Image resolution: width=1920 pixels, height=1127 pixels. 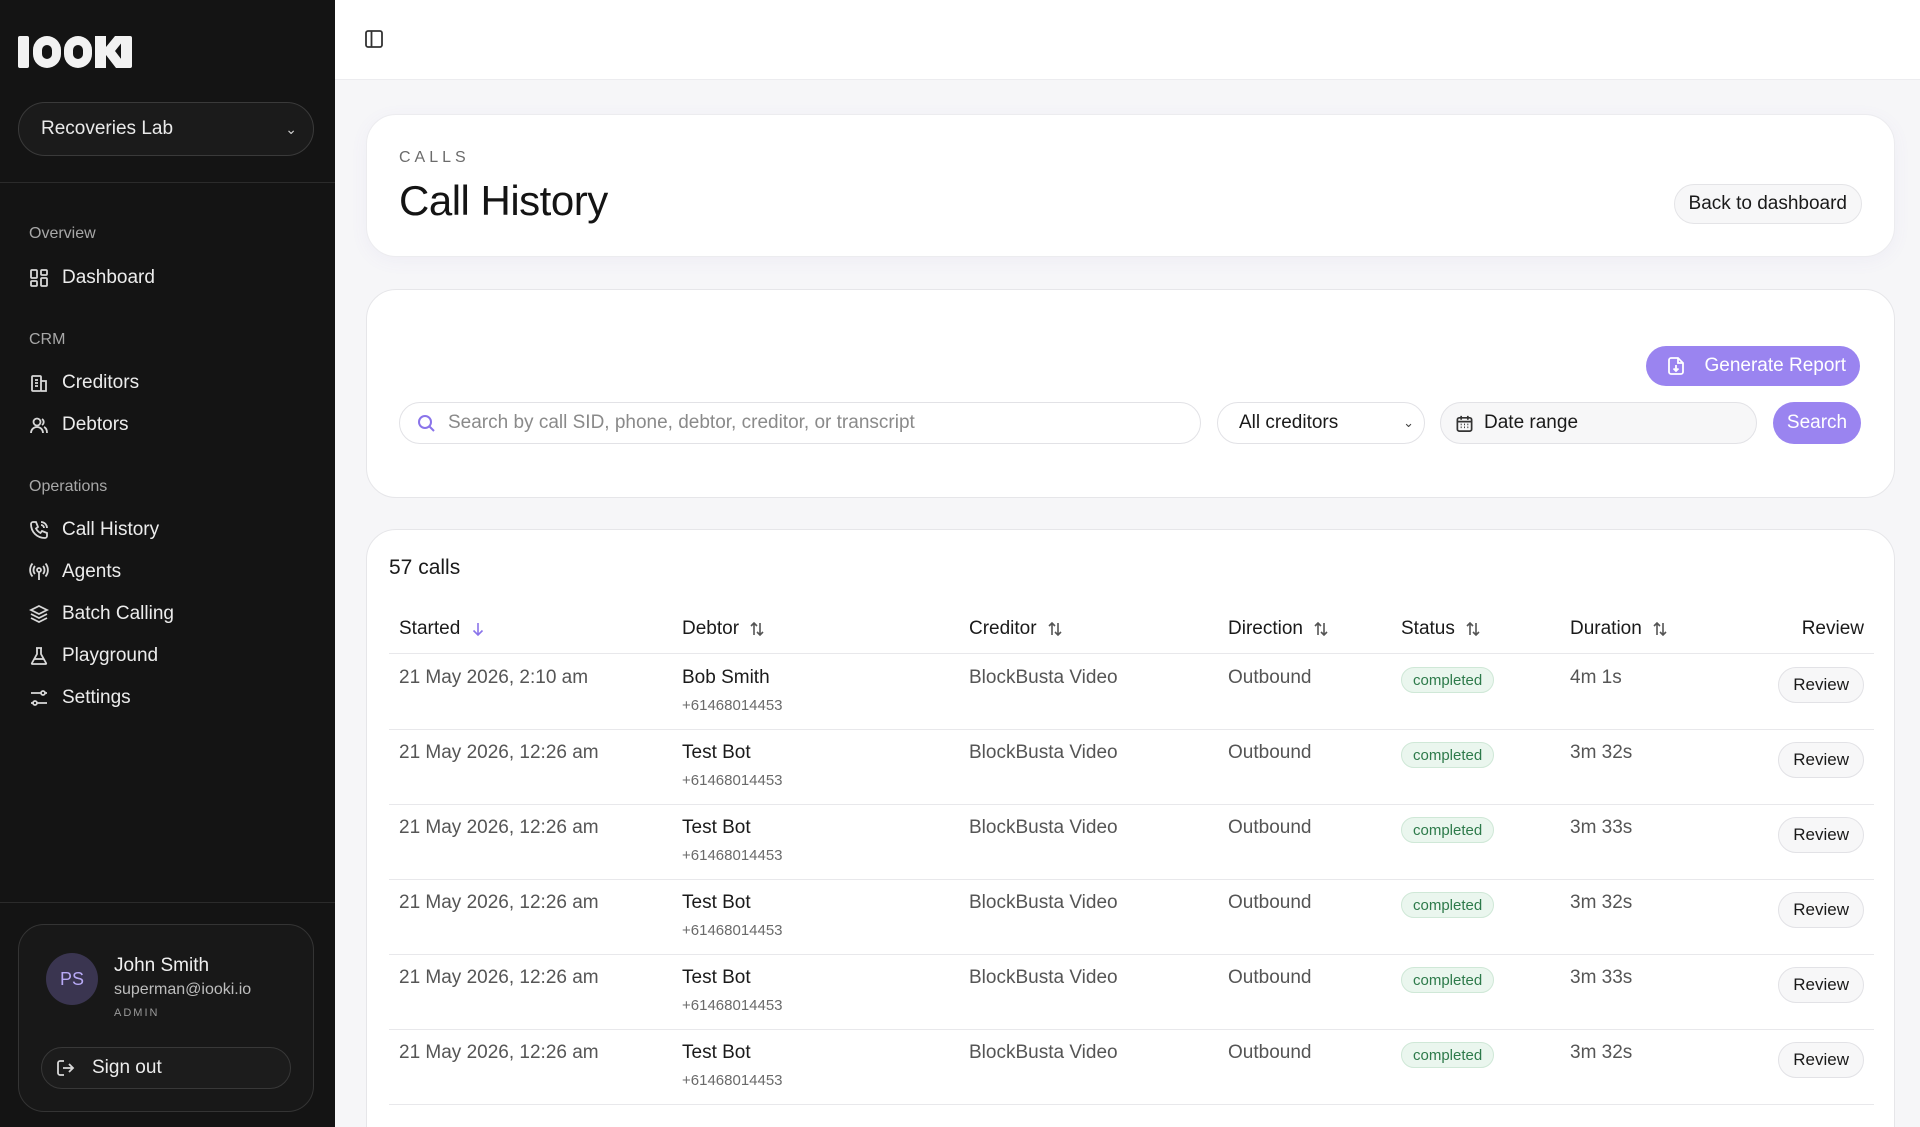 I want to click on sidebar-toggle-button, so click(x=374, y=39).